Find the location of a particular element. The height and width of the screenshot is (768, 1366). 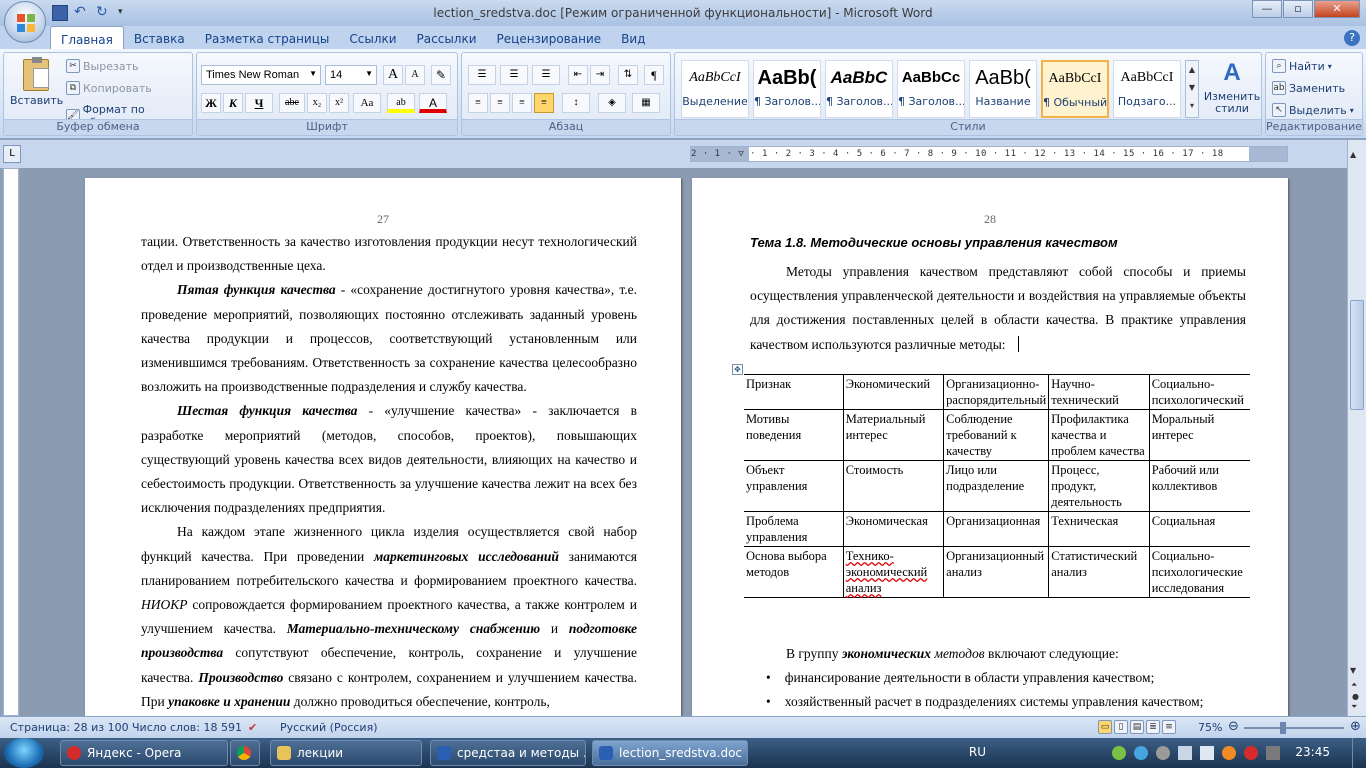

full-screen-reading-icon: ▯ is located at coordinates (1121, 727).